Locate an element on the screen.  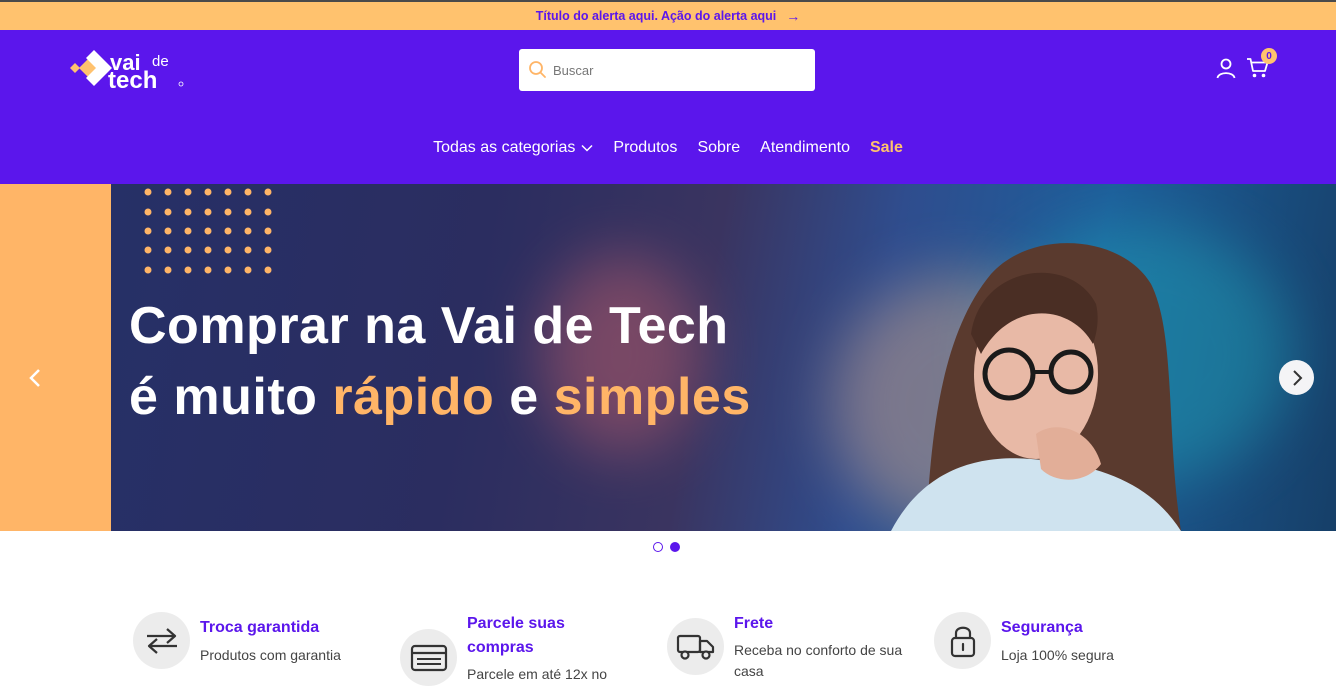
feature-description: Loja 100% segura is located at coordinates (1057, 655).